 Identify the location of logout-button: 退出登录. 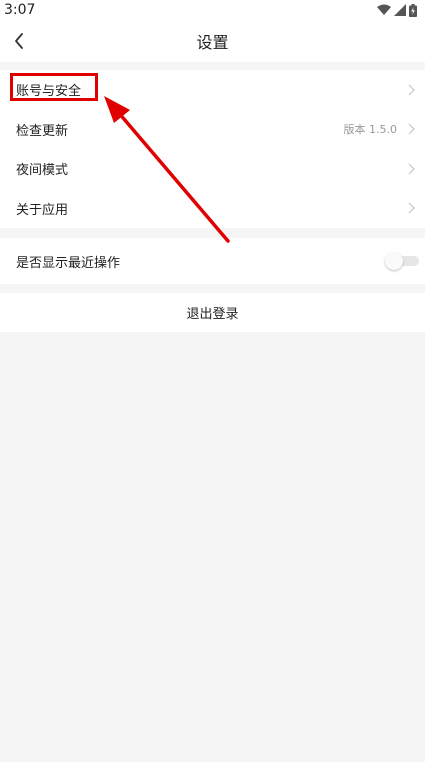
(212, 312).